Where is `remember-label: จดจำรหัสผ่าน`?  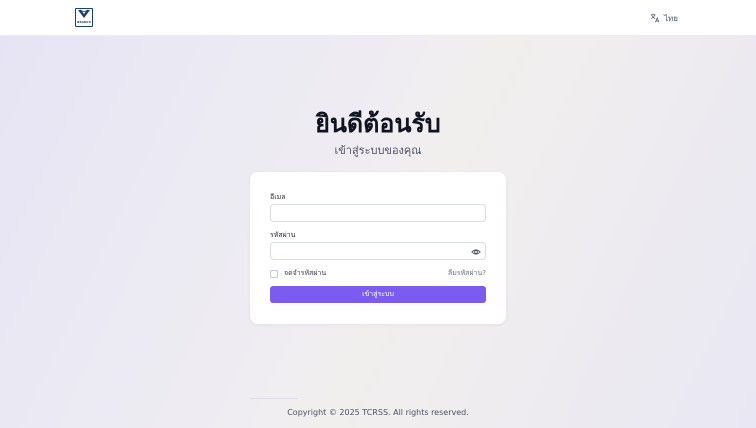 remember-label: จดจำรหัสผ่าน is located at coordinates (305, 273).